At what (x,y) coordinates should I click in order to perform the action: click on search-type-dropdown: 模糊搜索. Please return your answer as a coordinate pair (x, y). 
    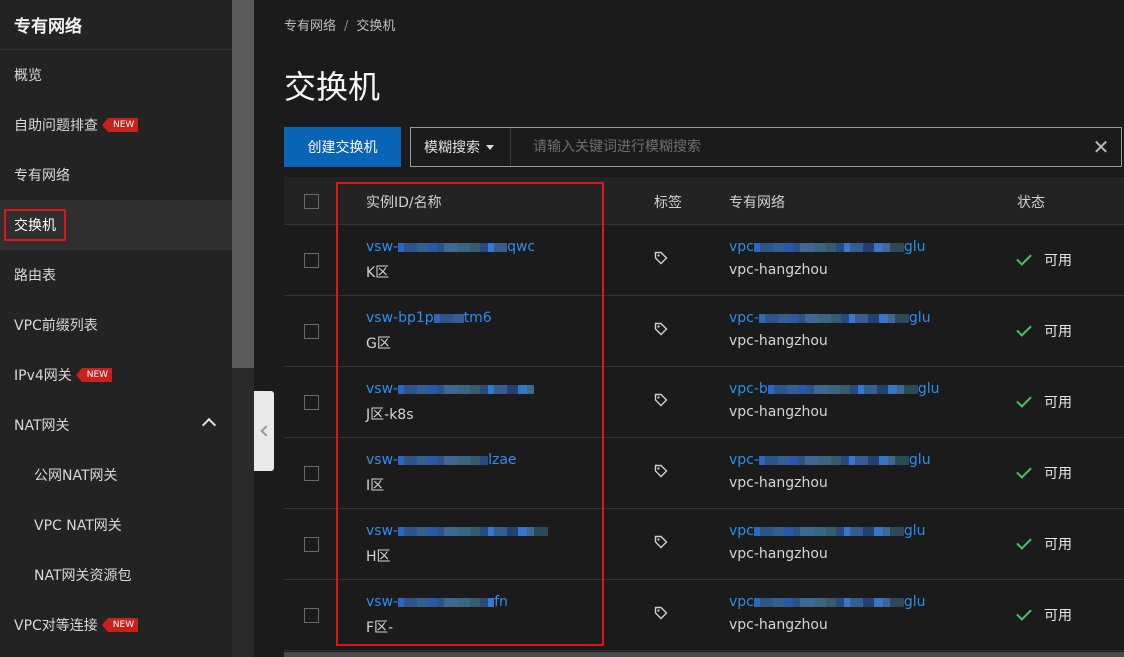
    Looking at the image, I should click on (461, 147).